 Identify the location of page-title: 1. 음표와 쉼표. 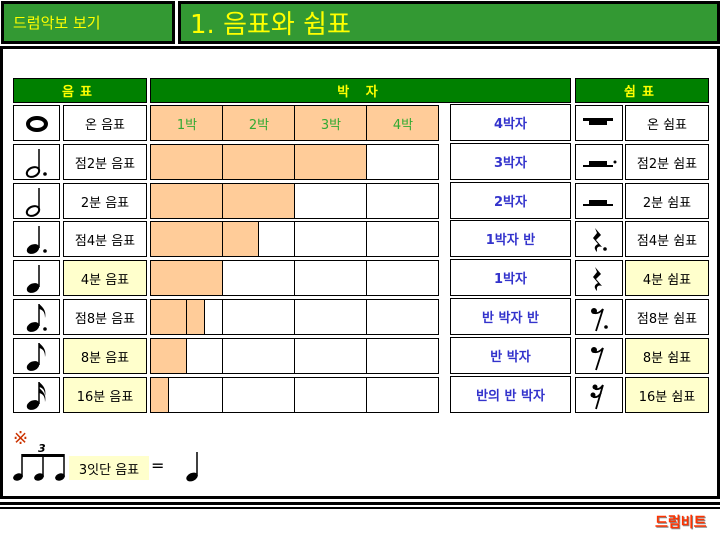
(449, 22).